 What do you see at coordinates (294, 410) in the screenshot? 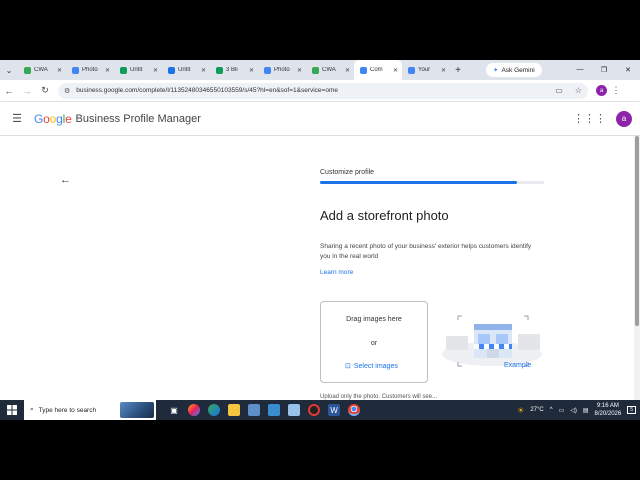
I see `paint-icon` at bounding box center [294, 410].